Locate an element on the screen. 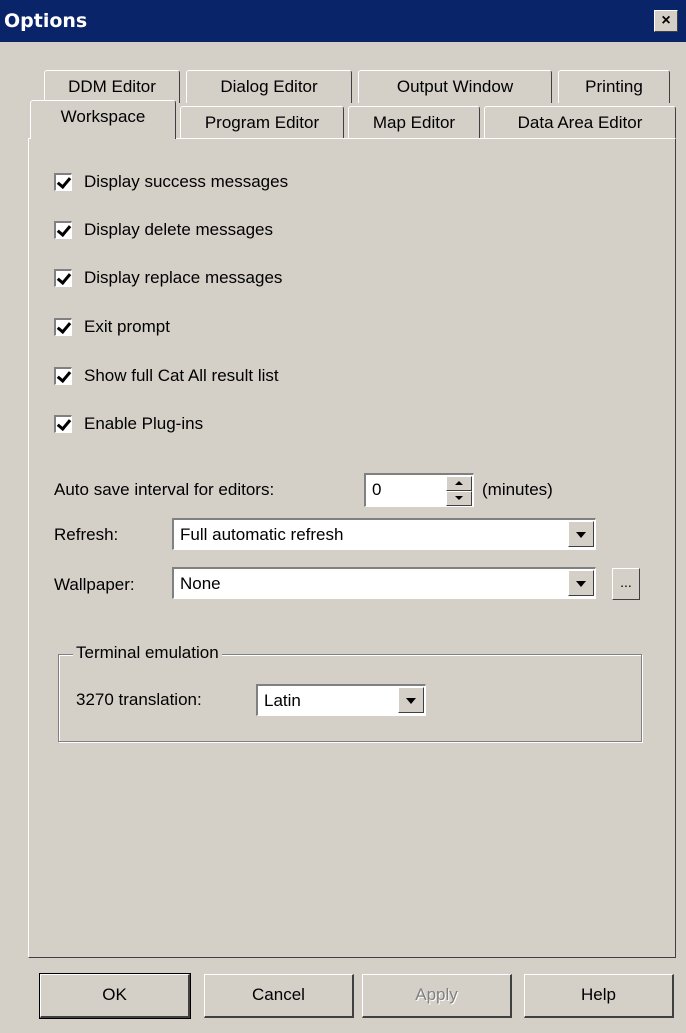  checkbox-full-cat-all: Show full Cat All result list is located at coordinates (166, 376).